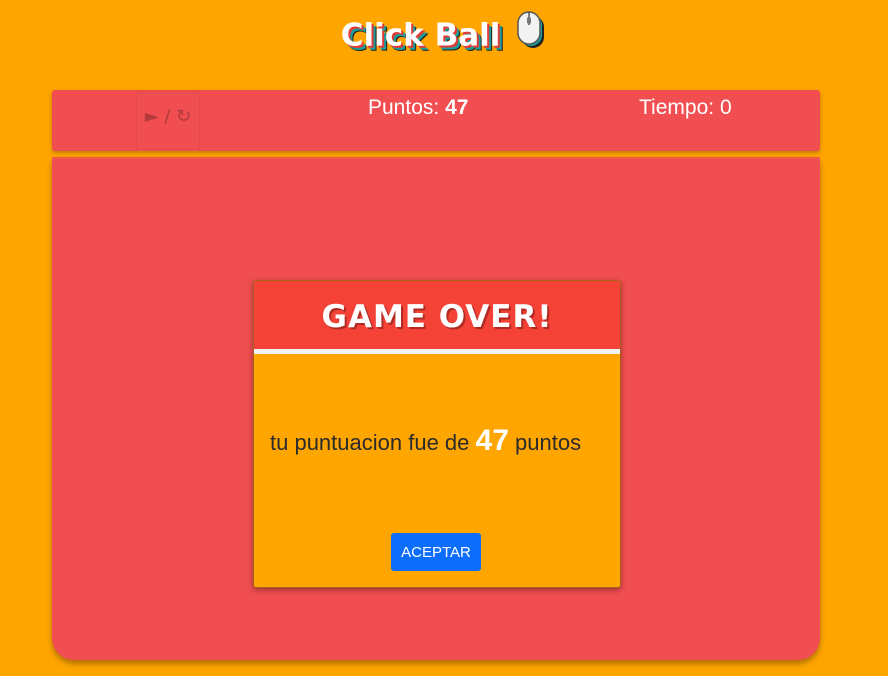 This screenshot has height=676, width=888. Describe the element at coordinates (457, 107) in the screenshot. I see `points-value: 47` at that location.